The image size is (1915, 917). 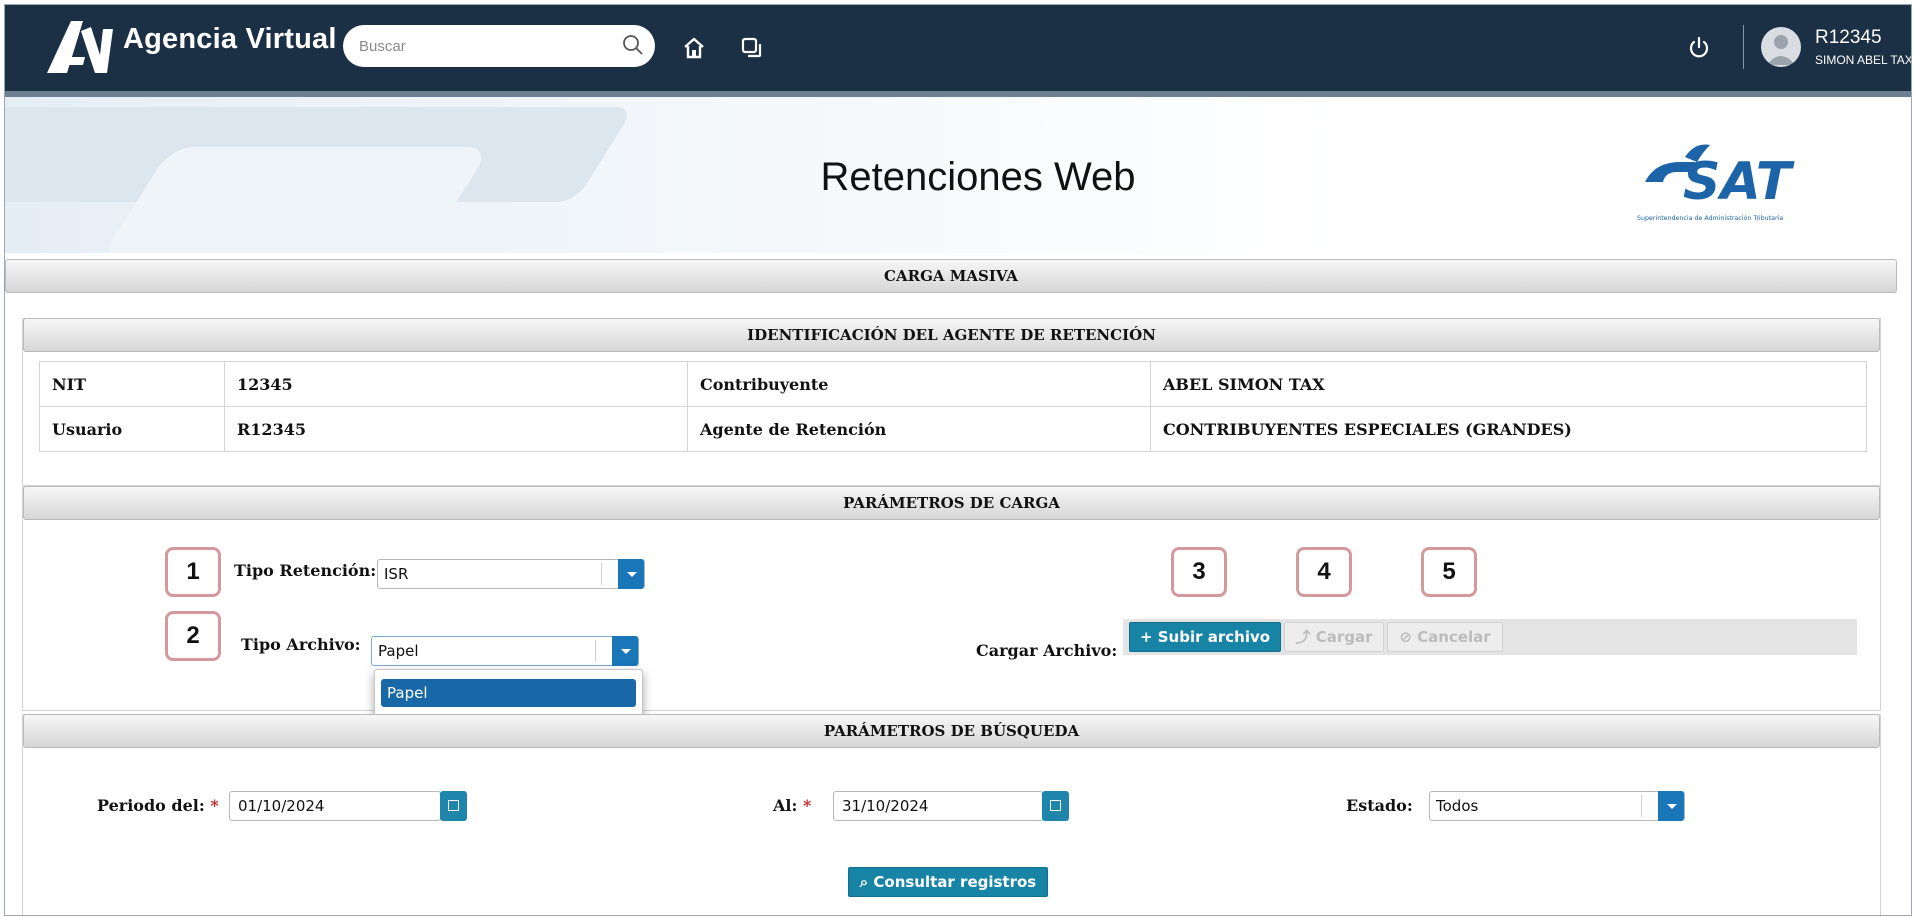 I want to click on section-carga-masiva: CARGA MASIVA, so click(x=951, y=276).